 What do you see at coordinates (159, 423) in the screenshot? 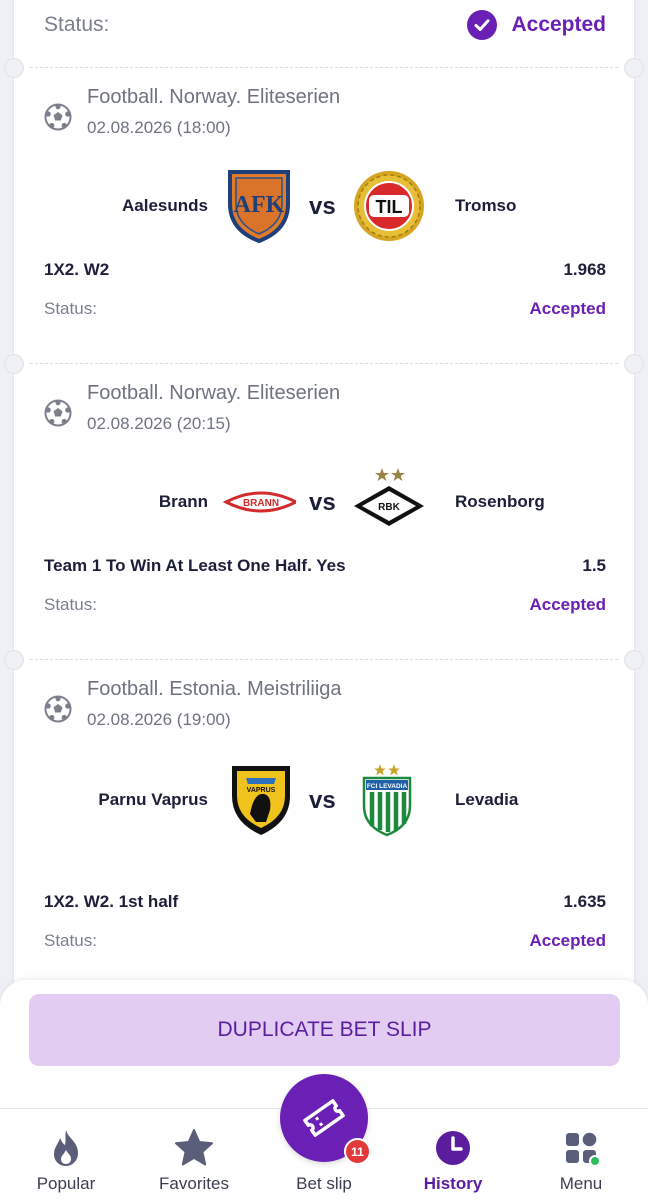
I see `match-datetime: 02.08.2026 (20:15)` at bounding box center [159, 423].